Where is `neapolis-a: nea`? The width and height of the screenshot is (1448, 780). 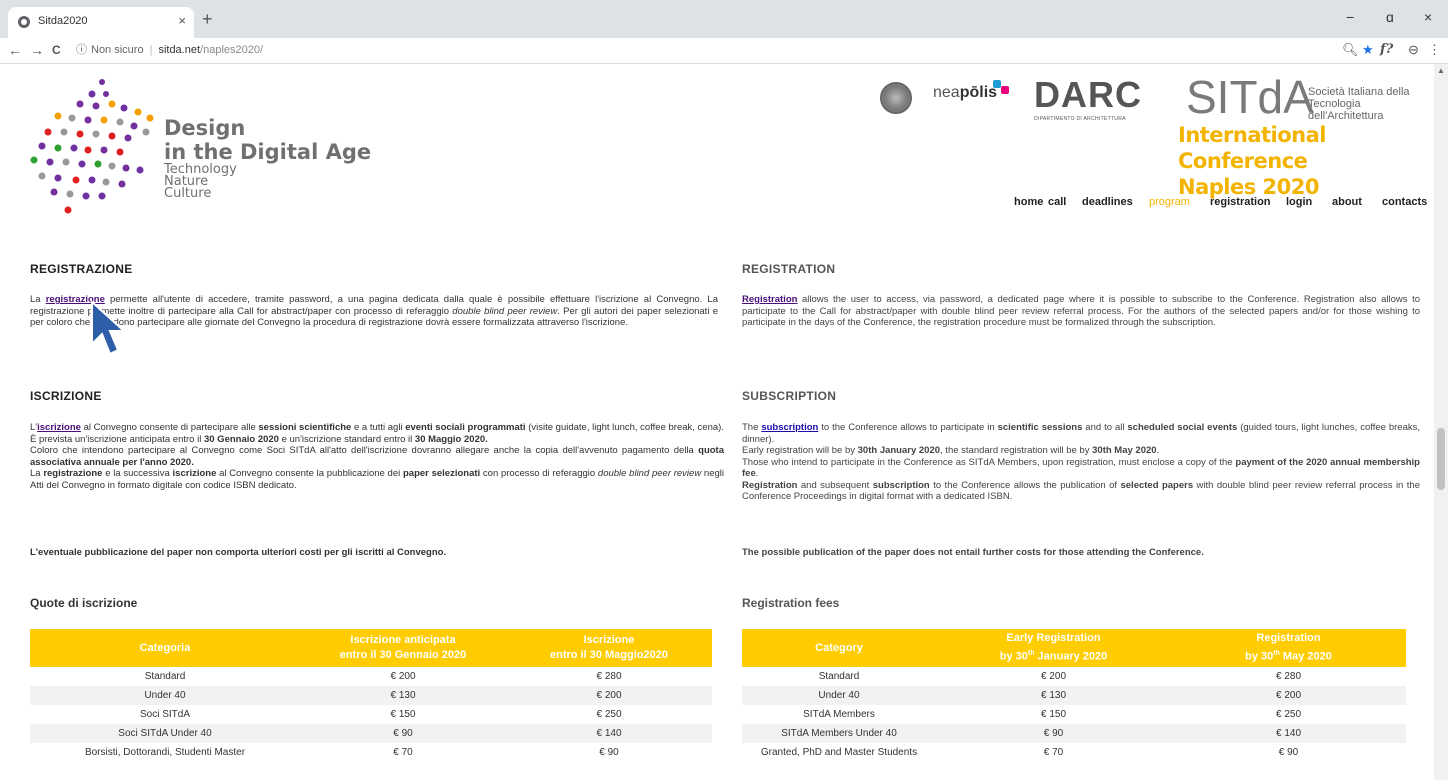
neapolis-a: nea is located at coordinates (946, 92).